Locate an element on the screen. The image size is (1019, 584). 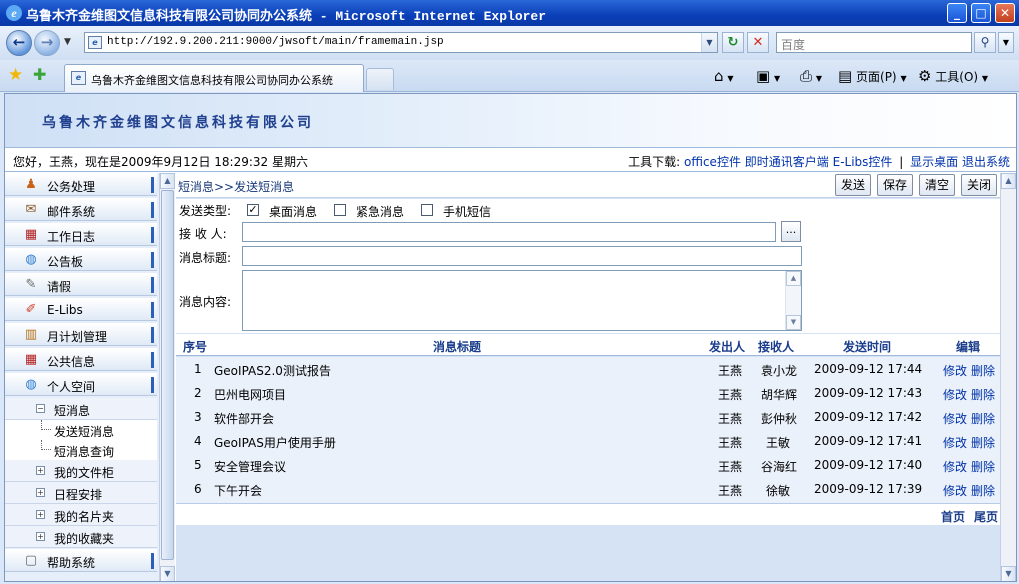
stop-button: ✕ is located at coordinates (758, 42).